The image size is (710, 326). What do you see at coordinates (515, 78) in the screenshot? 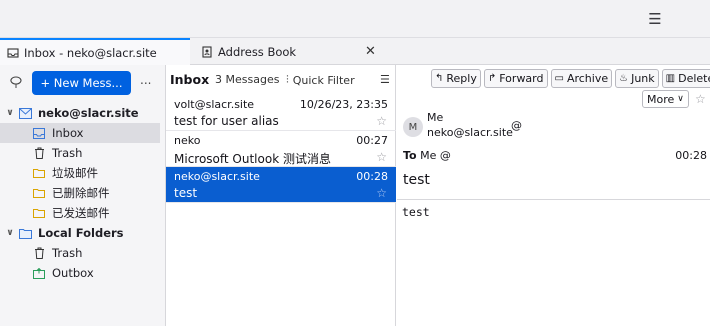
I see `forward-button: ↱ Forward` at bounding box center [515, 78].